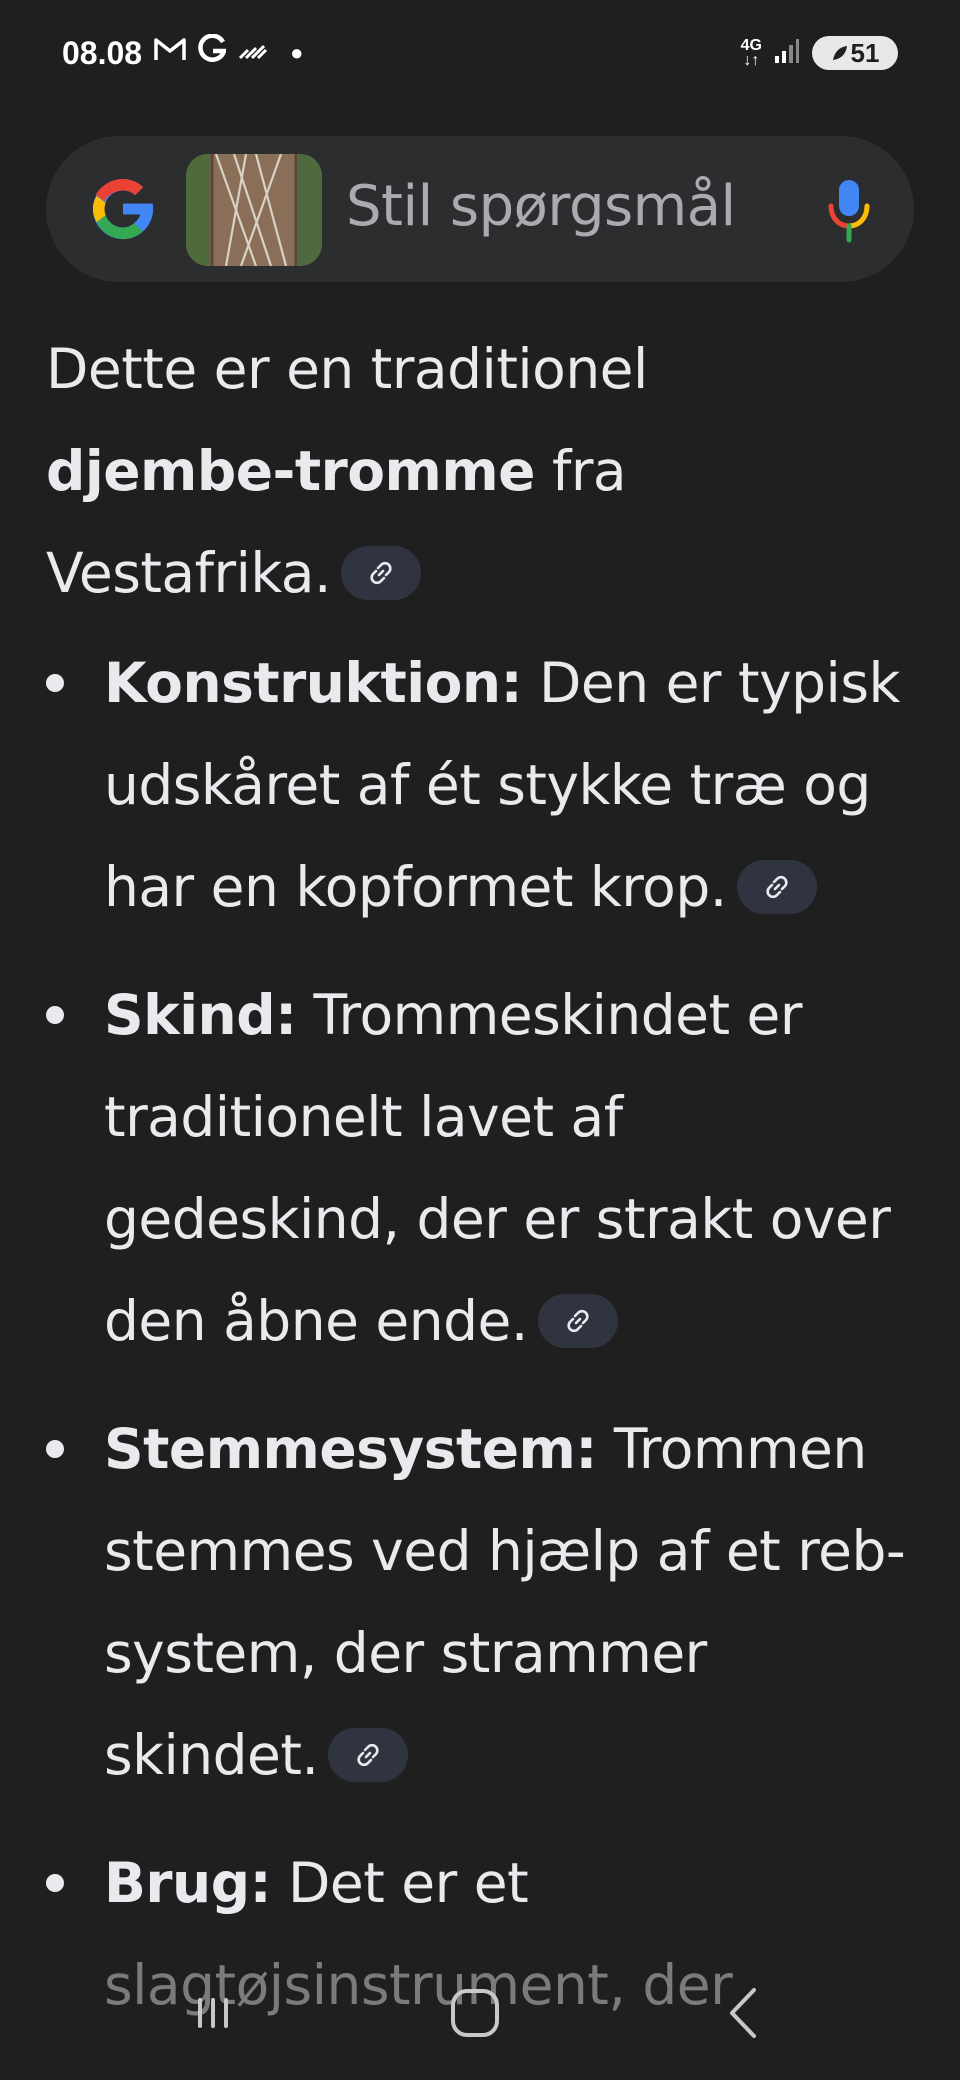  I want to click on status-right: 4G ↓↑ 51, so click(819, 53).